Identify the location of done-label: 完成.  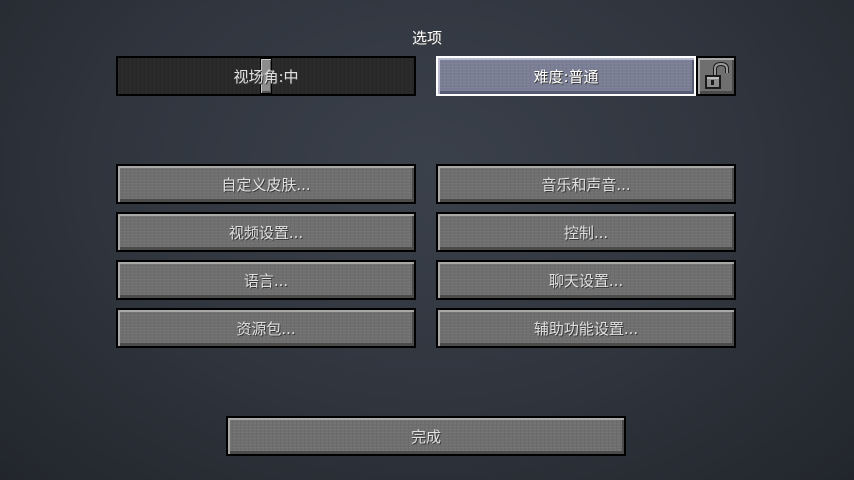
(425, 436).